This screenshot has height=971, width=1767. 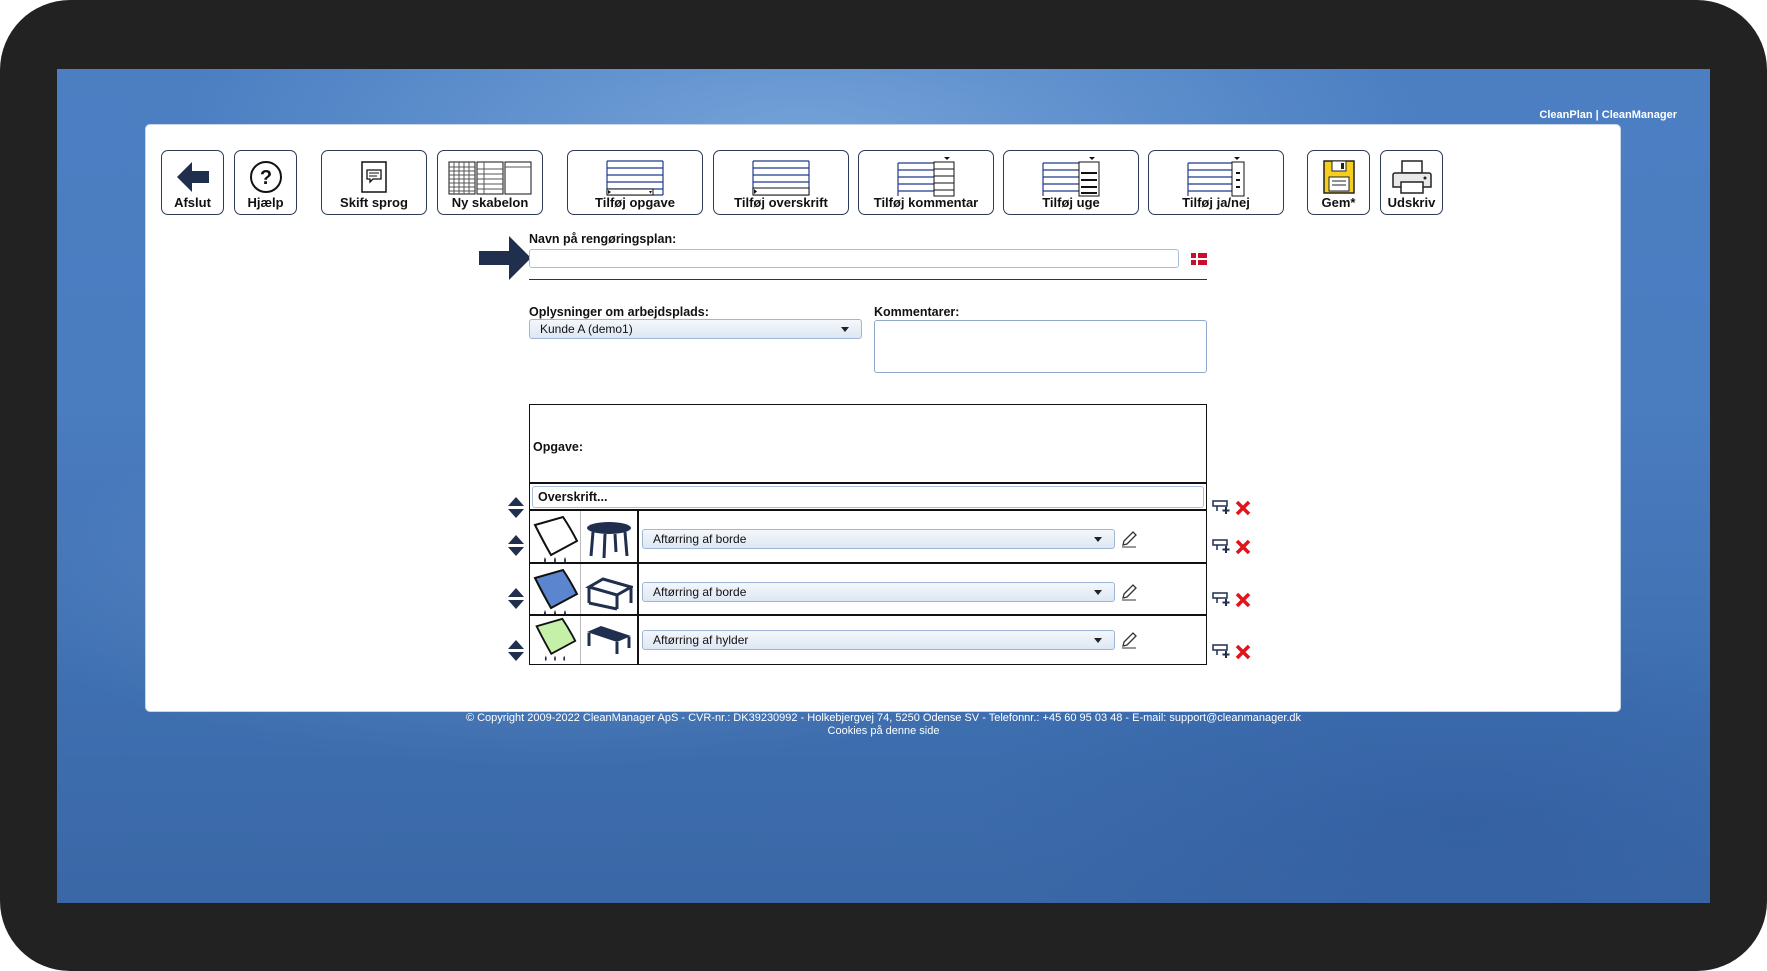 I want to click on round-table-icon, so click(x=609, y=539).